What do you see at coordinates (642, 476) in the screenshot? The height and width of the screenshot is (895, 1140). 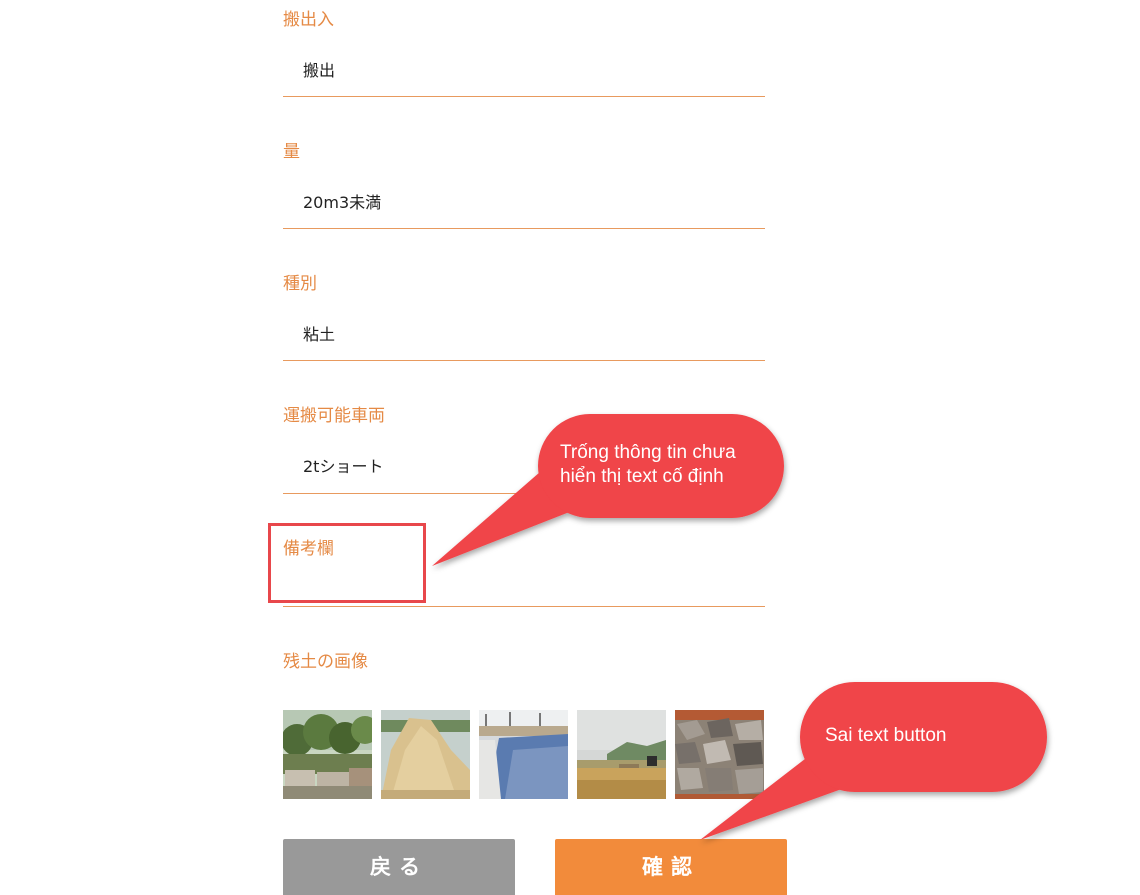 I see `callout-text-empty-notes-line2: hiển thị text cố định` at bounding box center [642, 476].